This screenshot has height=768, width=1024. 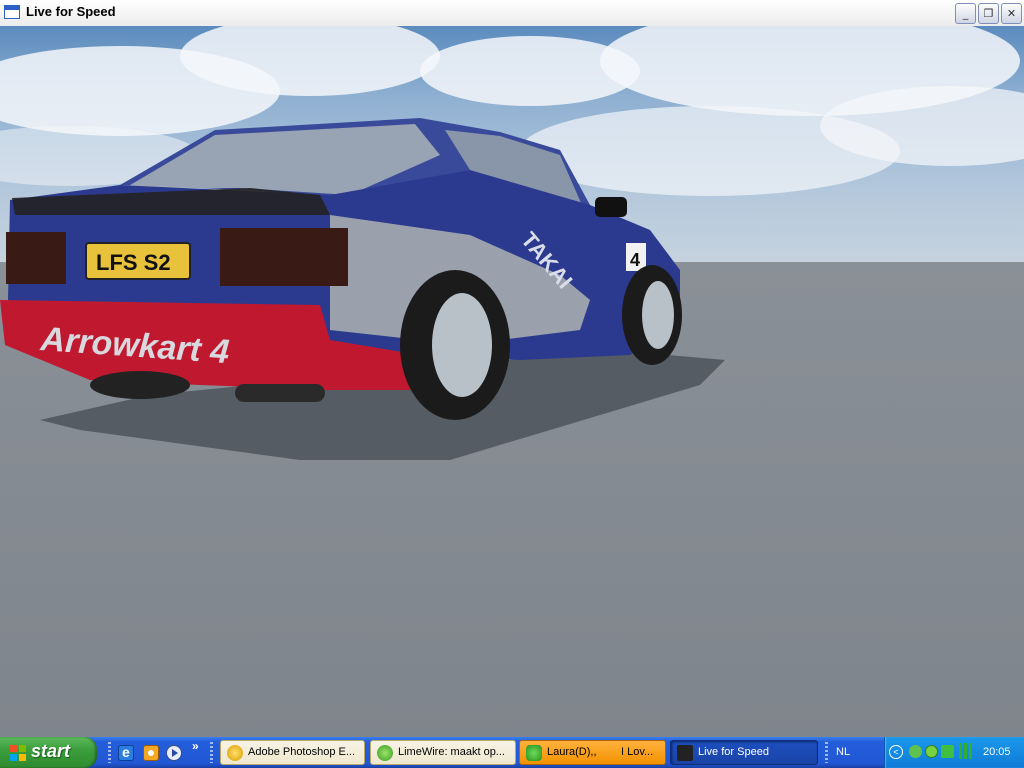 I want to click on front-wheel-rim, so click(x=658, y=315).